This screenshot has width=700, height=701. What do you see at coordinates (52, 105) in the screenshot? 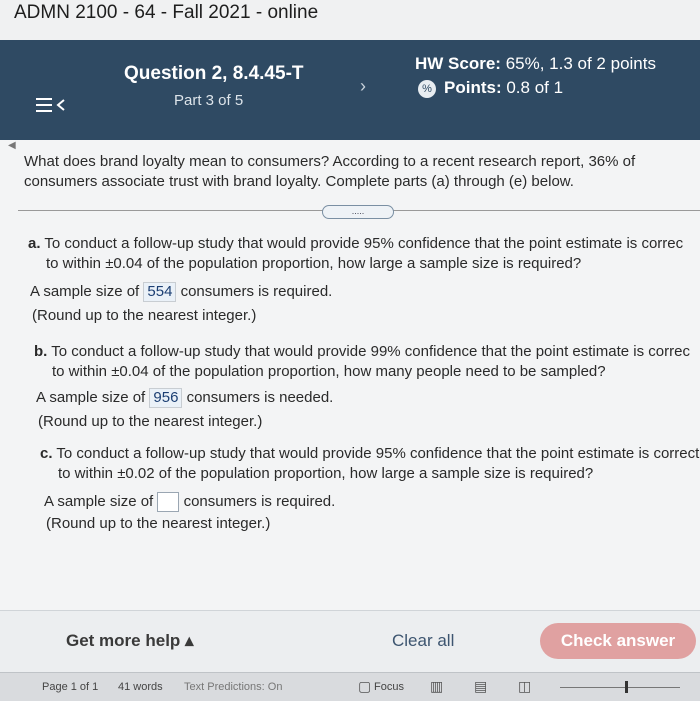
I see `hamburger-back-icon` at bounding box center [52, 105].